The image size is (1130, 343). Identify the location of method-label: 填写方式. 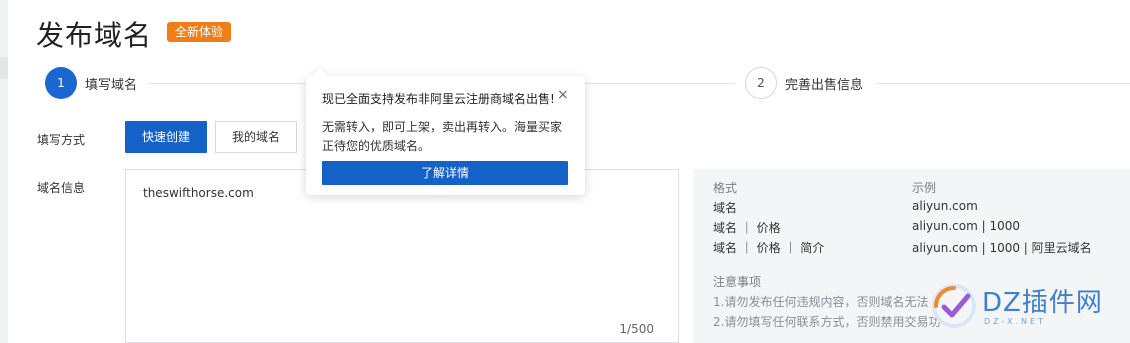
(61, 140).